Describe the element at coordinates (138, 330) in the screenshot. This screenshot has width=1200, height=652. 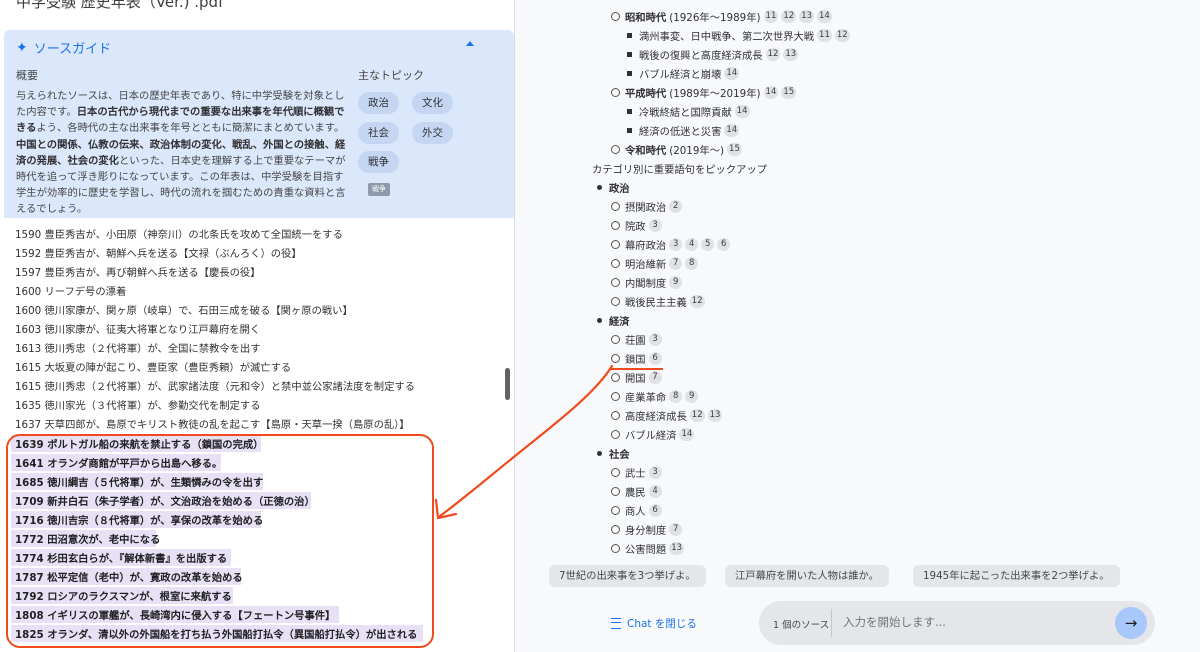
I see `timeline-entry: 1603 徳川家康が、征夷大将軍となり江戸幕府を開く` at that location.